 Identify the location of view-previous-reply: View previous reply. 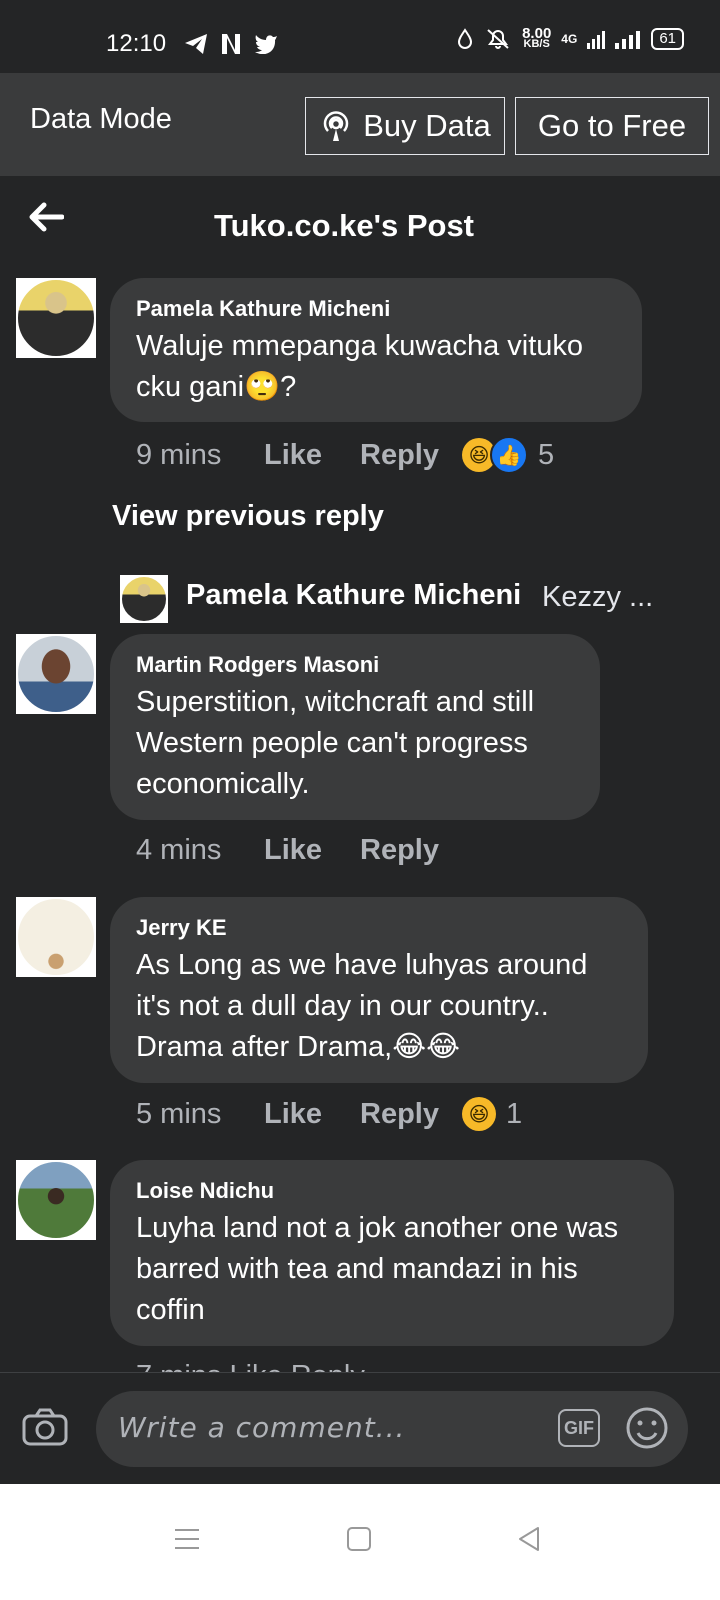
(248, 516).